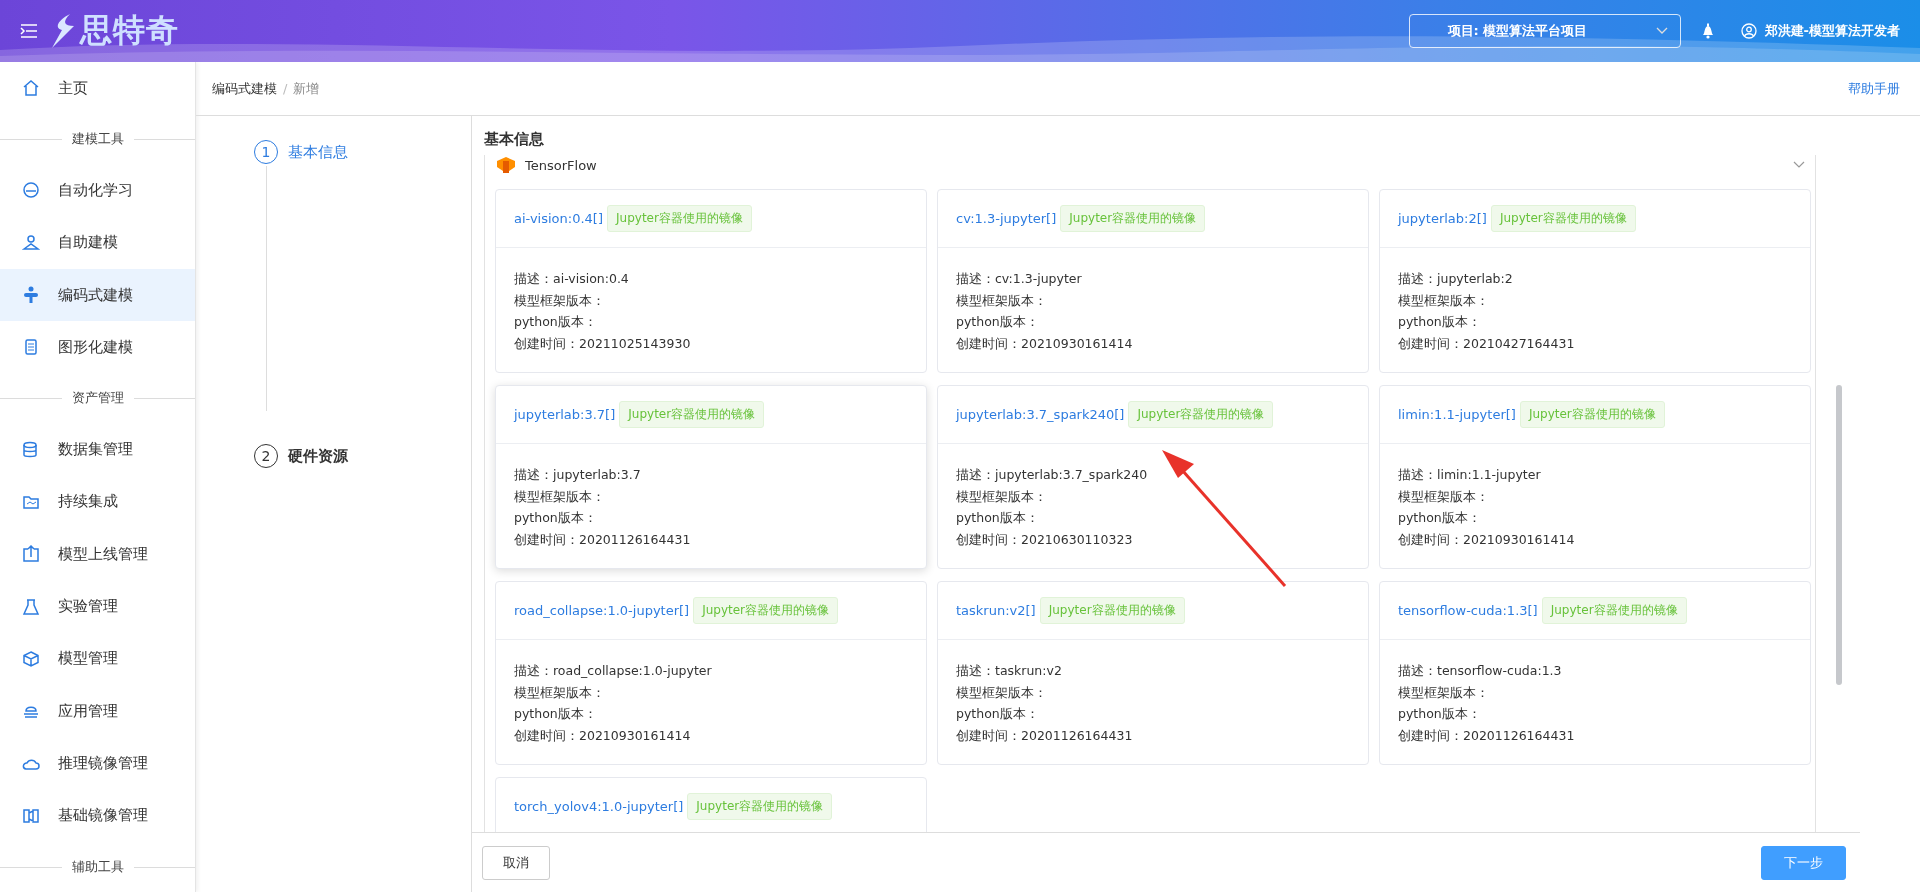  I want to click on image-name-link: taskrun:v2[], so click(996, 610).